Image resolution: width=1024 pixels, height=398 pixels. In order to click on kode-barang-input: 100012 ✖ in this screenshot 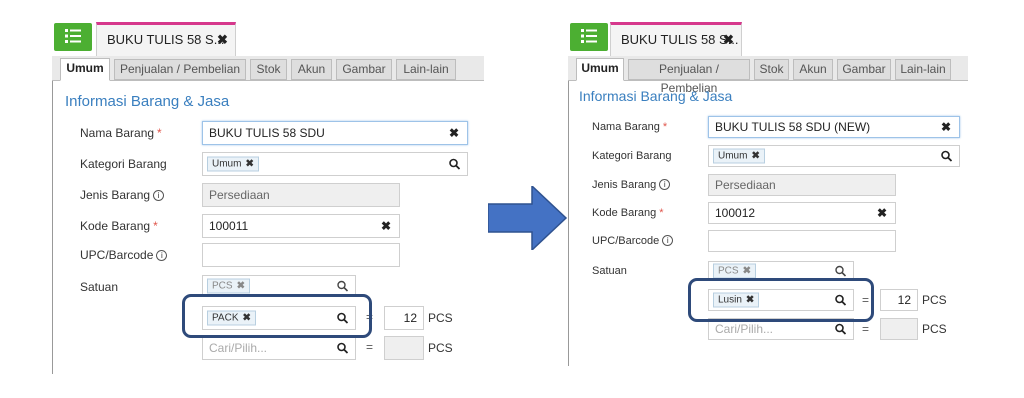, I will do `click(802, 213)`.